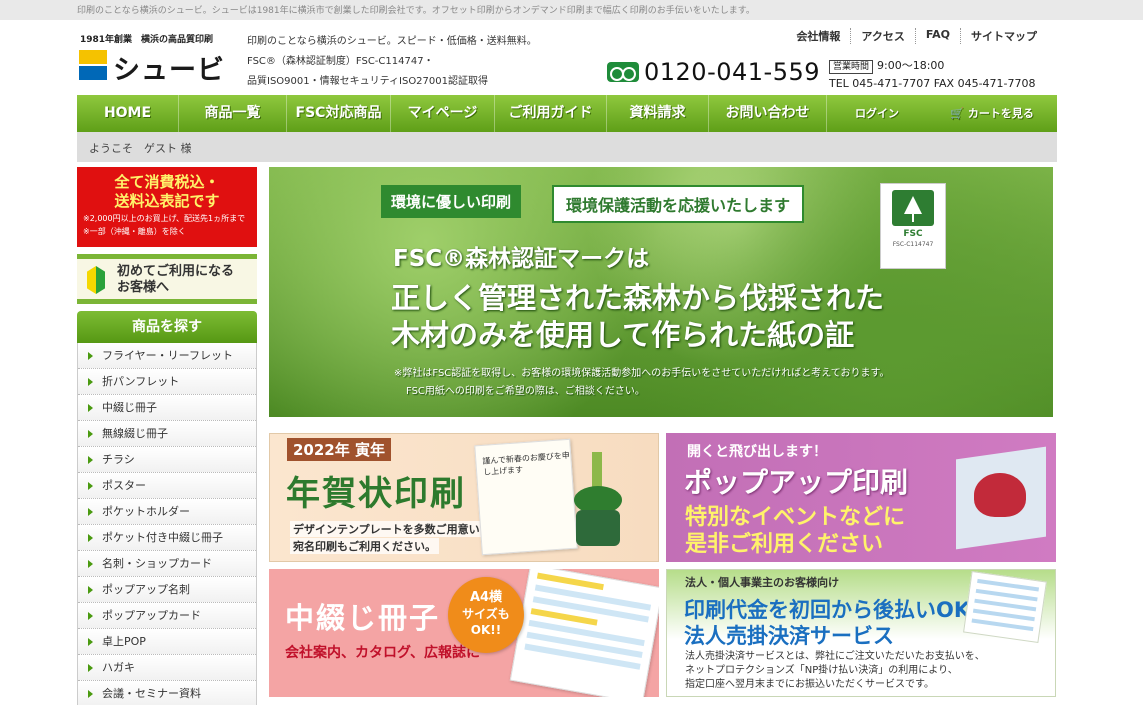 This screenshot has height=705, width=1143. Describe the element at coordinates (1003, 36) in the screenshot. I see `link-sitemap: サイトマップ` at that location.